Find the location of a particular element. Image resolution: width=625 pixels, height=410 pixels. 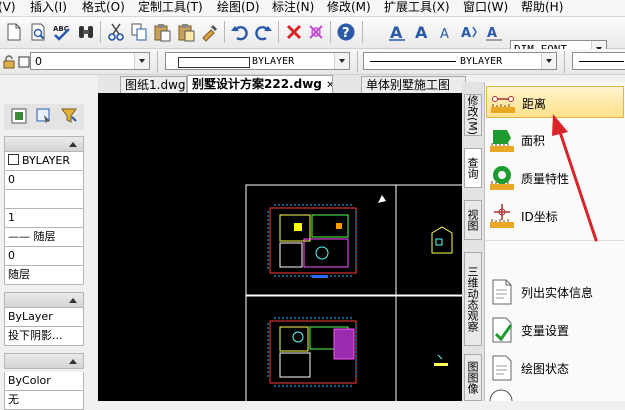

status-icon is located at coordinates (502, 368).